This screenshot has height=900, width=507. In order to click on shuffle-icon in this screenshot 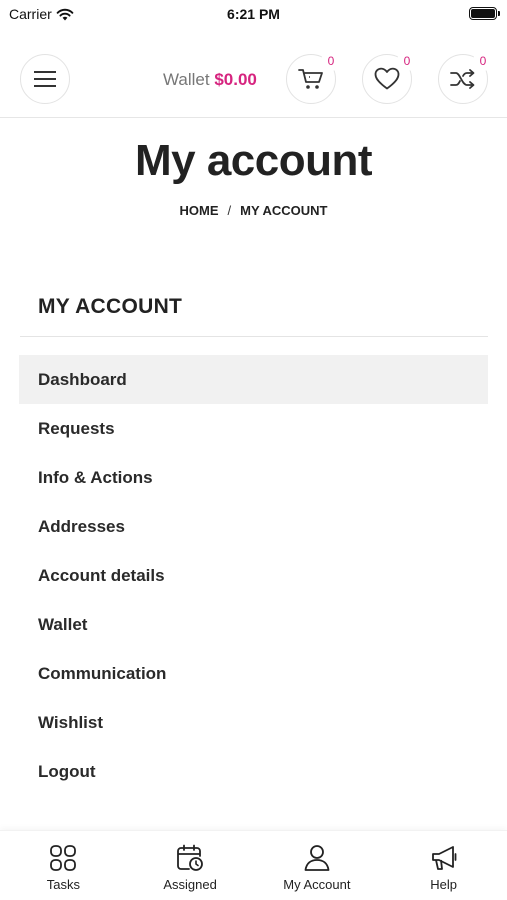, I will do `click(462, 79)`.